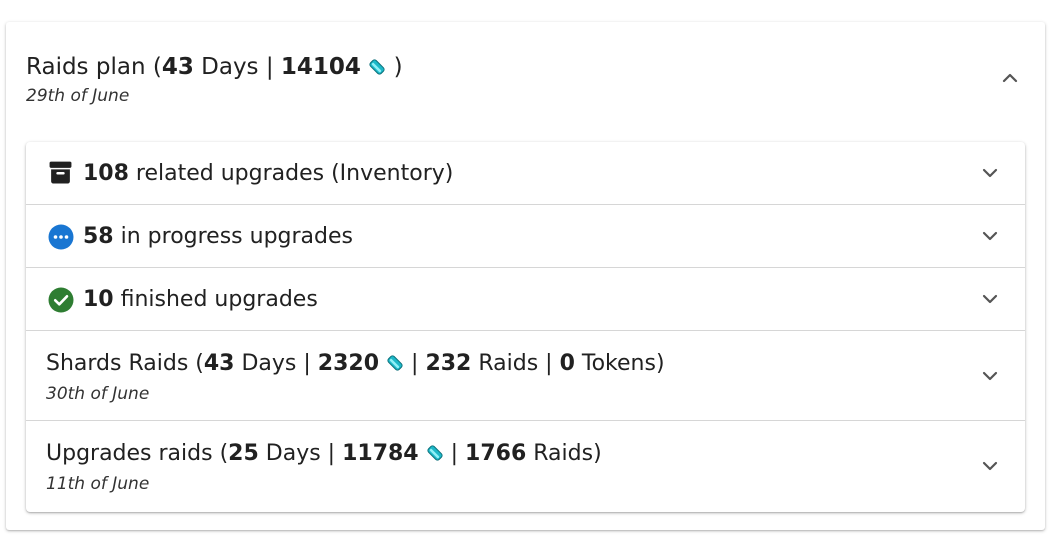  Describe the element at coordinates (415, 363) in the screenshot. I see `shards-raids-sep: |` at that location.